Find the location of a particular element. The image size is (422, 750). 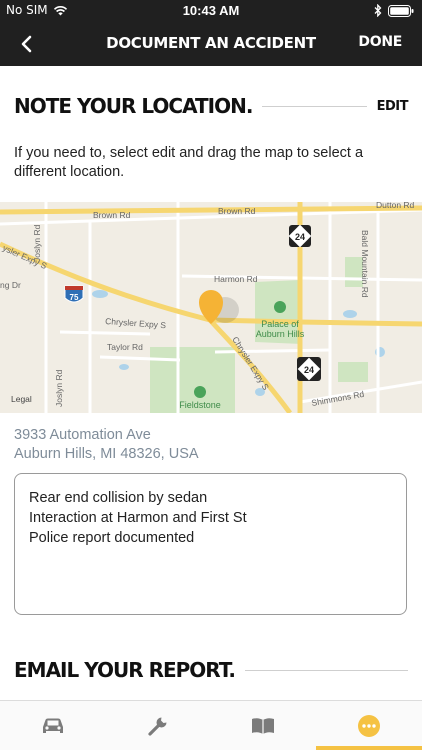

tab-manual is located at coordinates (262, 725).